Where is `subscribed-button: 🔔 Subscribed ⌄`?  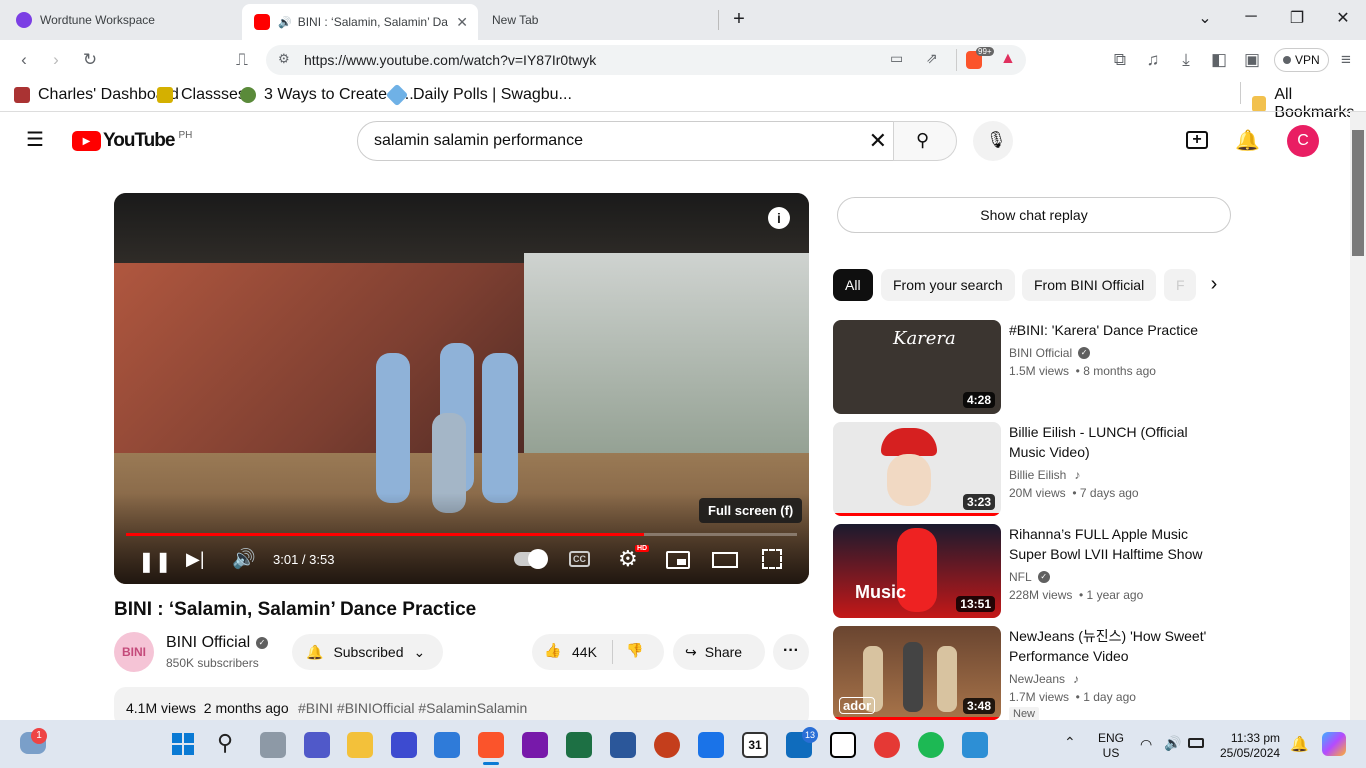
subscribed-button: 🔔 Subscribed ⌄ is located at coordinates (367, 652).